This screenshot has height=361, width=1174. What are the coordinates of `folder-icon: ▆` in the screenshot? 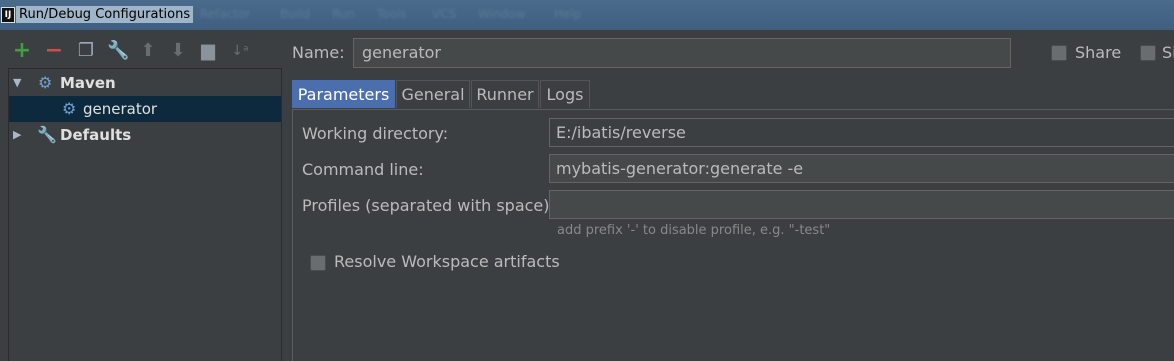 It's located at (208, 51).